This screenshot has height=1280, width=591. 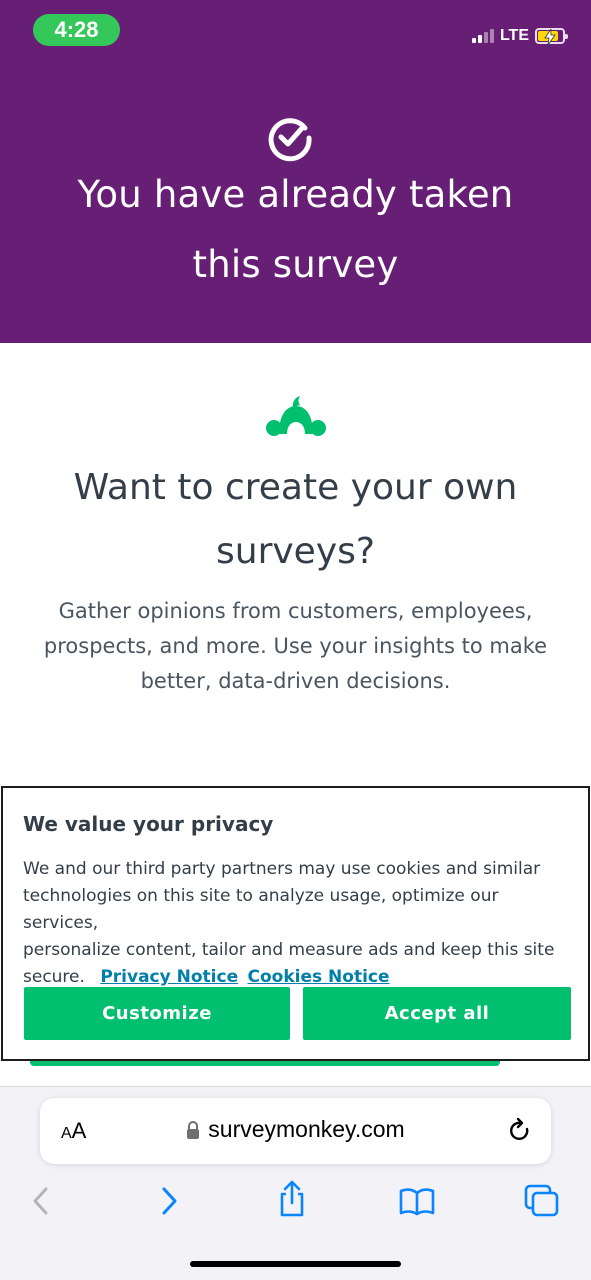 What do you see at coordinates (295, 551) in the screenshot?
I see `promo-heading-line-2: surveys?` at bounding box center [295, 551].